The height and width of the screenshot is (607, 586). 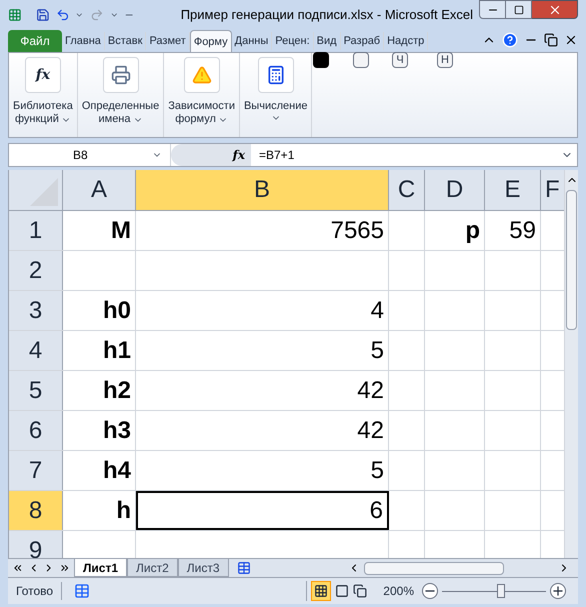 What do you see at coordinates (36, 430) in the screenshot?
I see `row-header: 6` at bounding box center [36, 430].